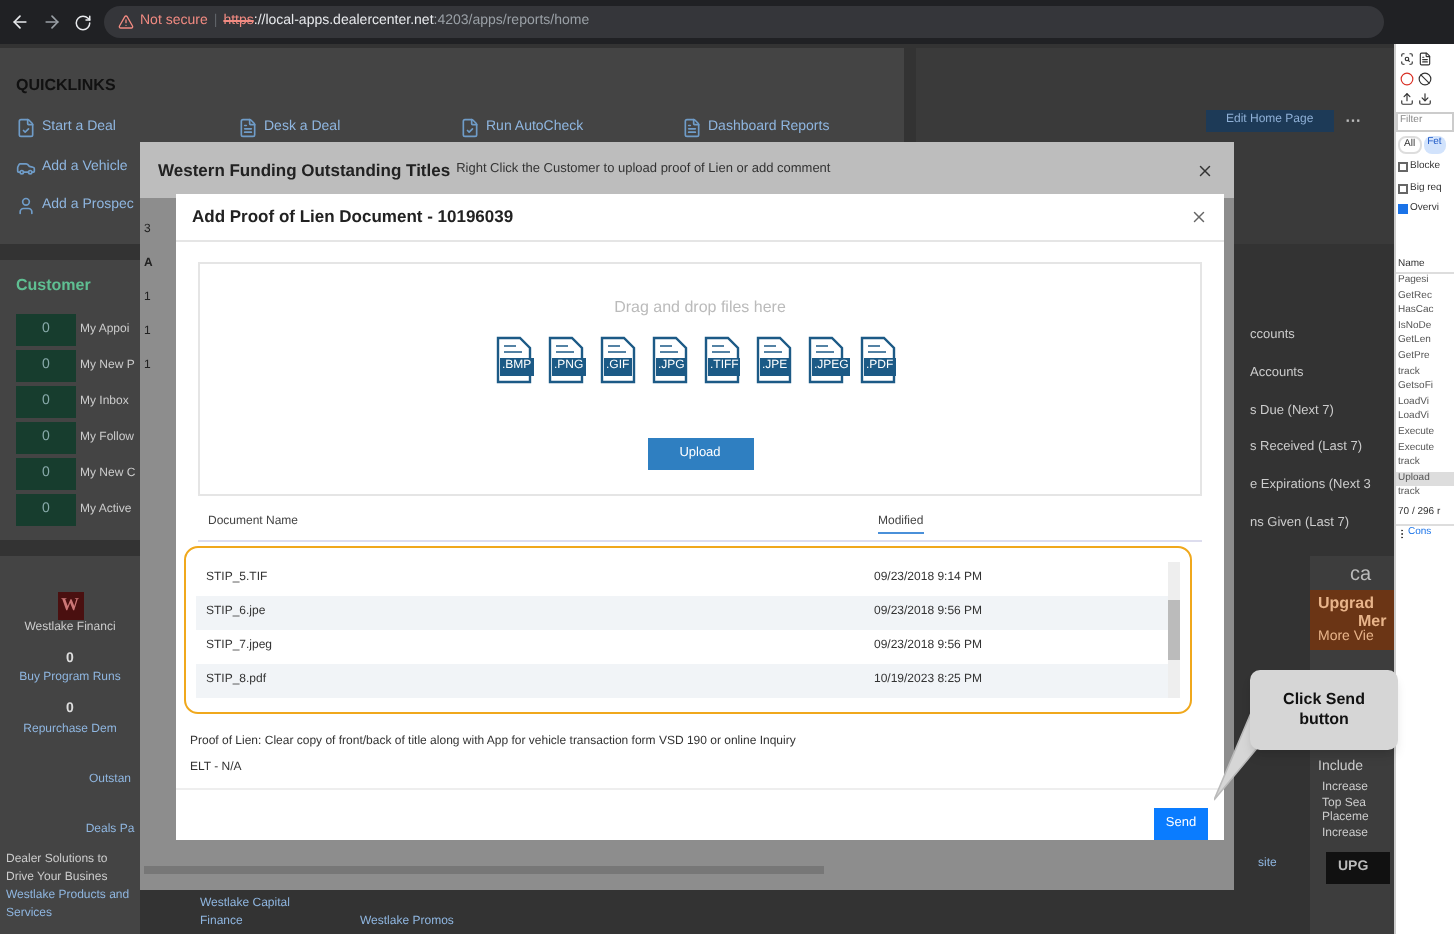 This screenshot has height=934, width=1454. I want to click on forward-icon, so click(52, 22).